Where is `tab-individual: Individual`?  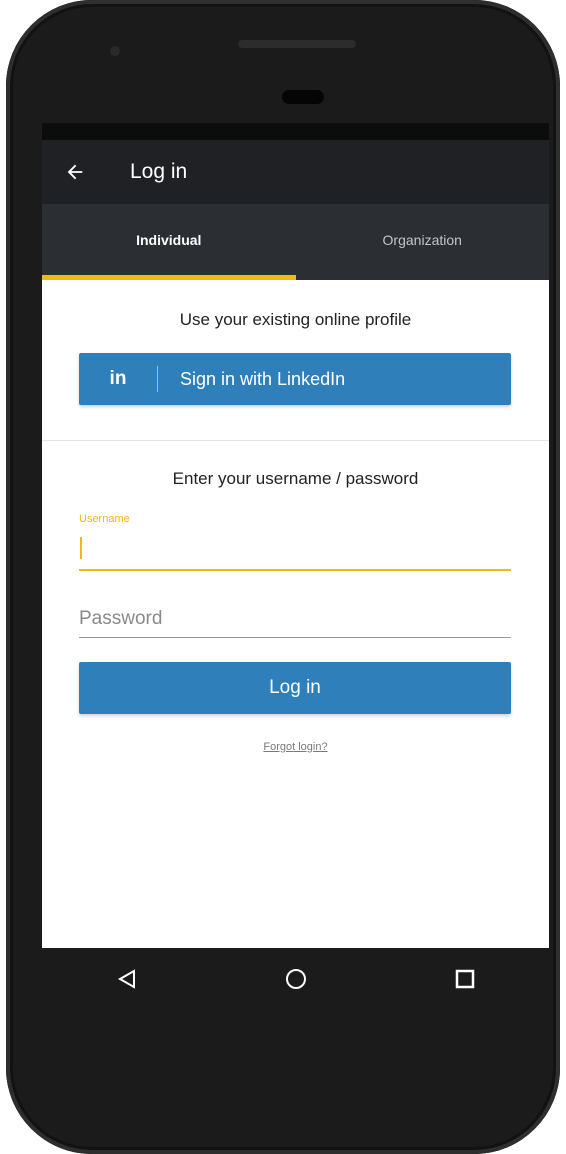 tab-individual: Individual is located at coordinates (169, 242).